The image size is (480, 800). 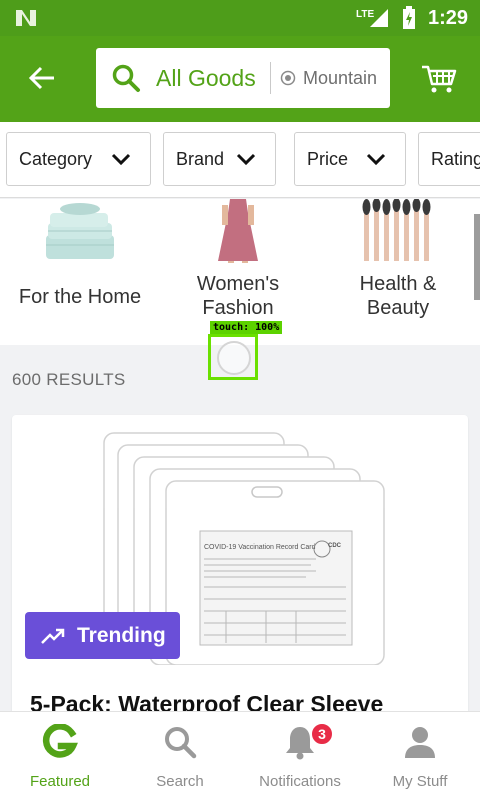 I want to click on filter-label: Brand, so click(x=200, y=158).